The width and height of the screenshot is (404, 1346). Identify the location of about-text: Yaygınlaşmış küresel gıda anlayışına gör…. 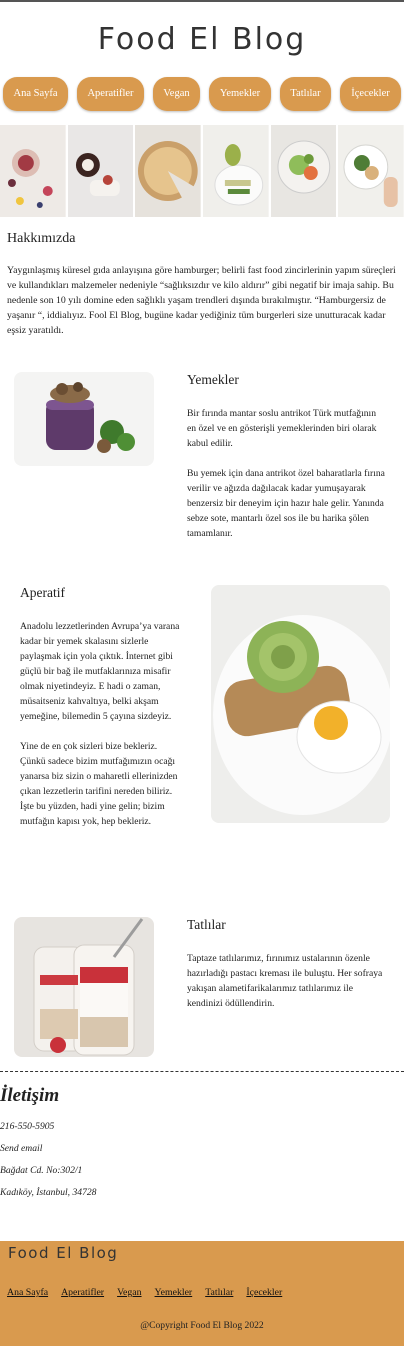
(201, 300).